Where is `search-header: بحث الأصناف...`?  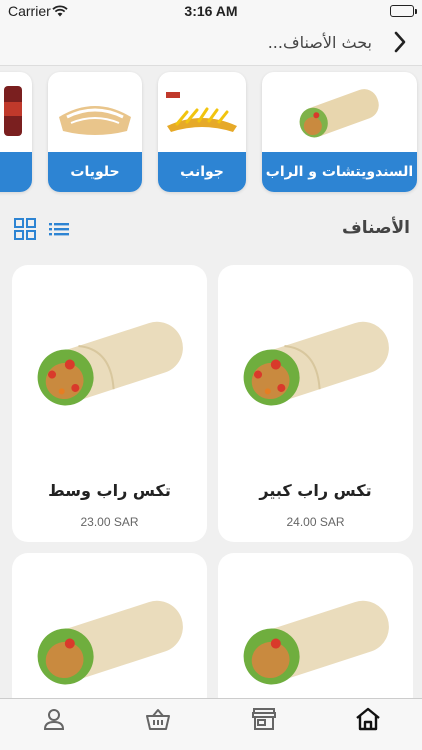 search-header: بحث الأصناف... is located at coordinates (211, 44).